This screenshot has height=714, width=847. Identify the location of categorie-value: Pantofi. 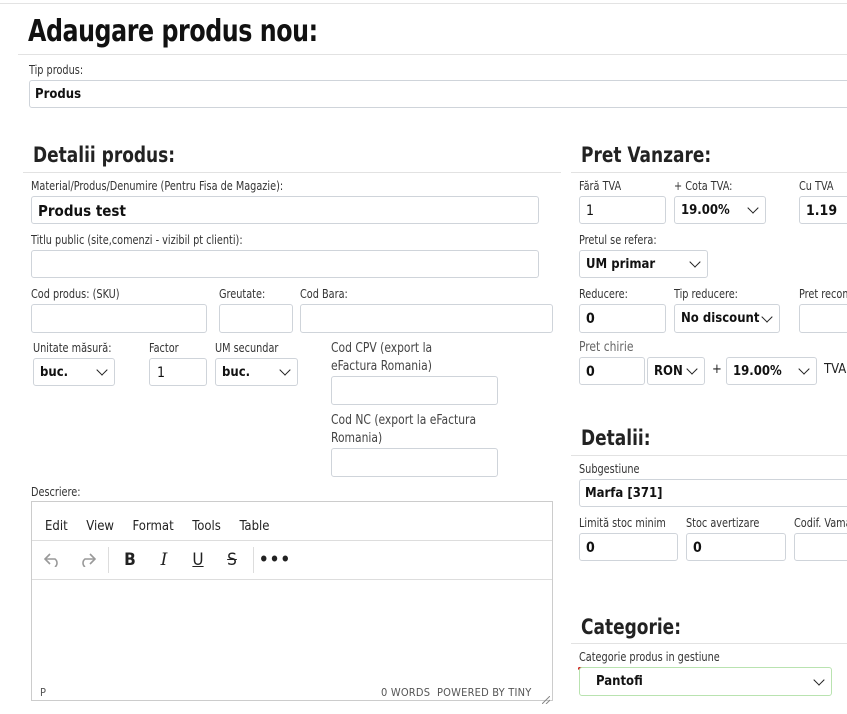
(619, 681).